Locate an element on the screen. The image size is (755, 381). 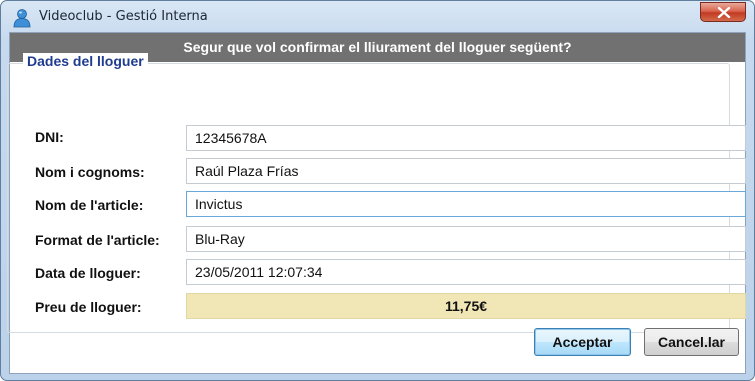
dni-field: 12345678A is located at coordinates (466, 138).